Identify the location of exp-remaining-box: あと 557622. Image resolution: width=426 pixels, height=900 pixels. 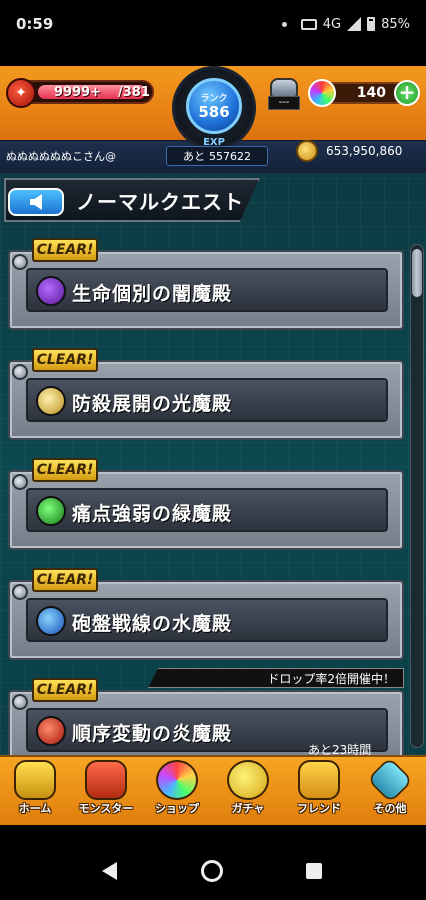
(217, 156).